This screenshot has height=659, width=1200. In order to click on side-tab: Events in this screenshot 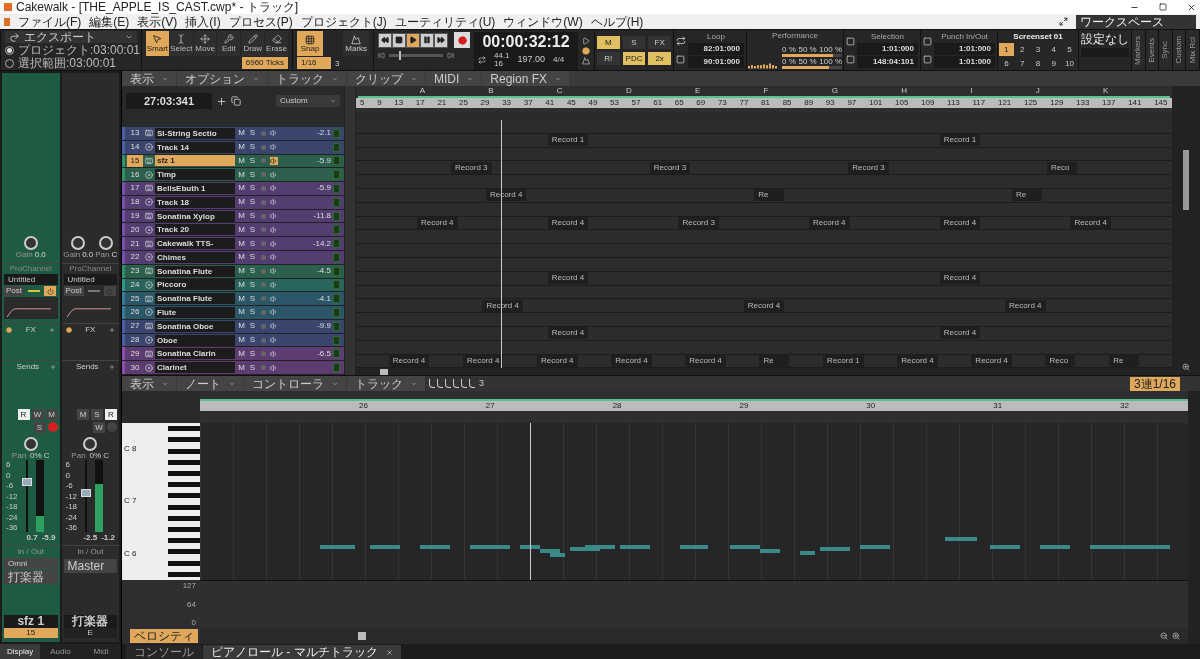, I will do `click(1152, 50)`.